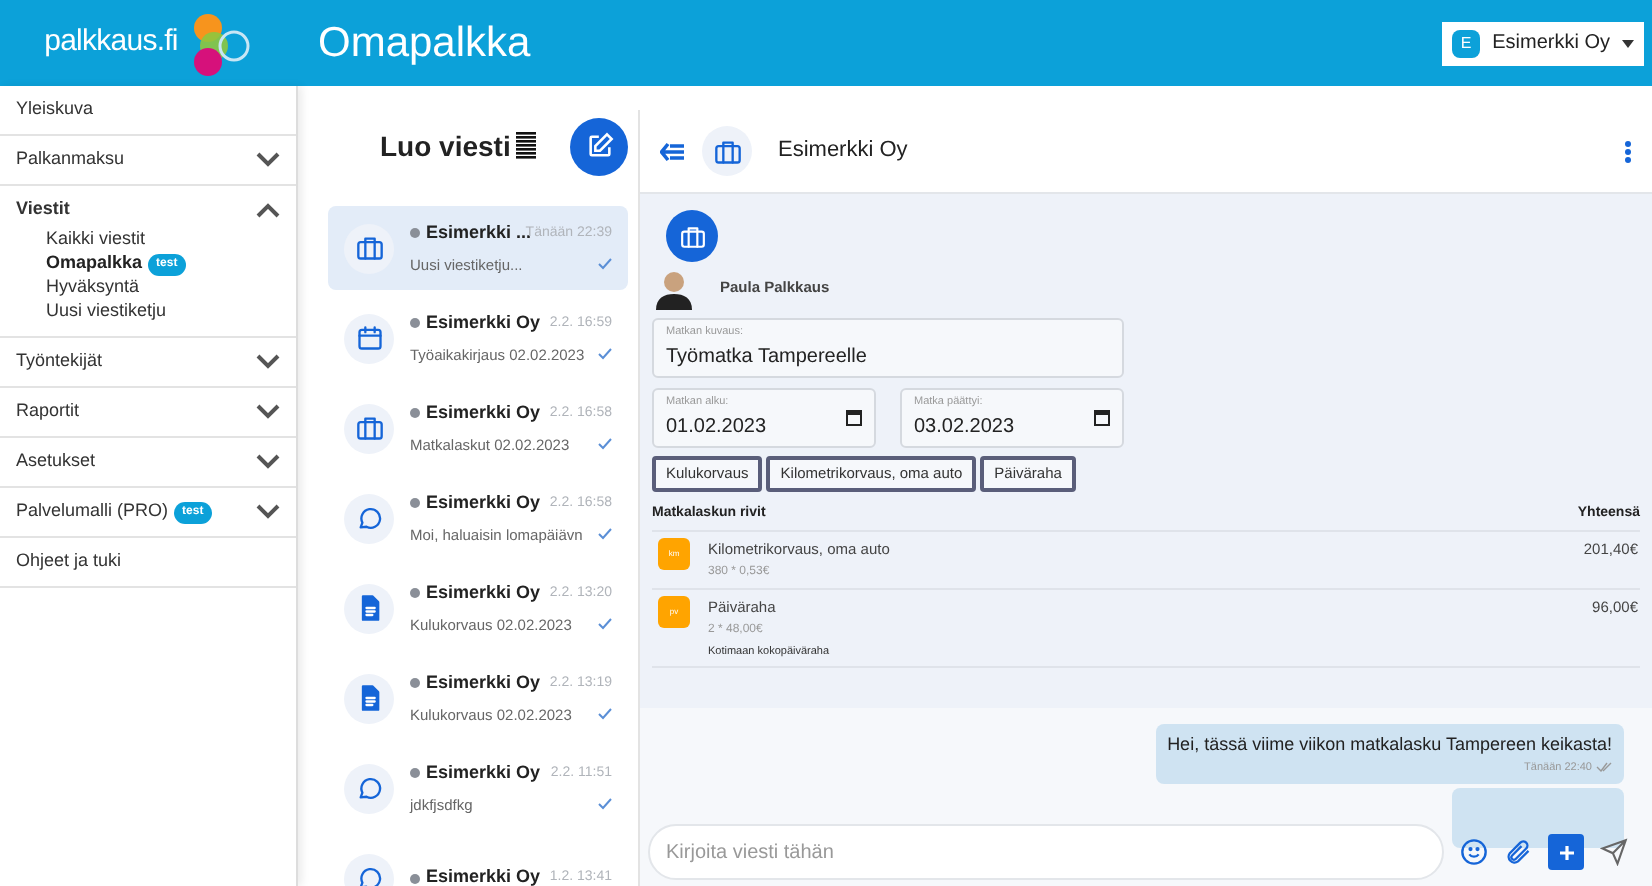 The image size is (1652, 886). Describe the element at coordinates (148, 412) in the screenshot. I see `sidebar-item: Raportit` at that location.